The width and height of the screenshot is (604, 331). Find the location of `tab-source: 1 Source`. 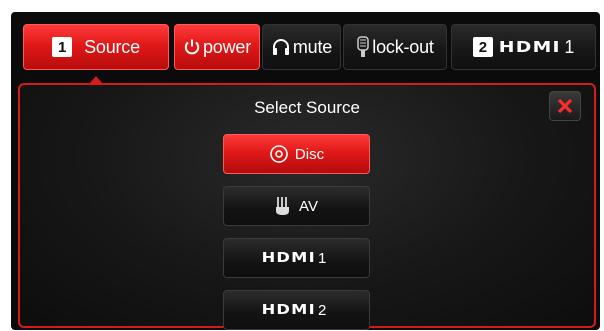

tab-source: 1 Source is located at coordinates (96, 47).